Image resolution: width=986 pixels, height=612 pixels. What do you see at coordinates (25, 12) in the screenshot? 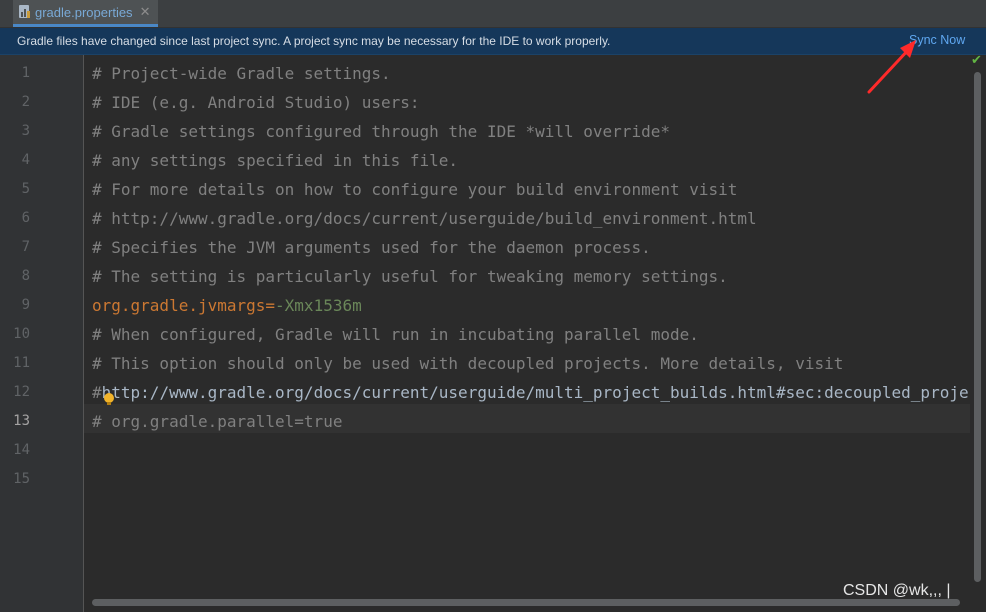
I see `gradle-file-icon` at bounding box center [25, 12].